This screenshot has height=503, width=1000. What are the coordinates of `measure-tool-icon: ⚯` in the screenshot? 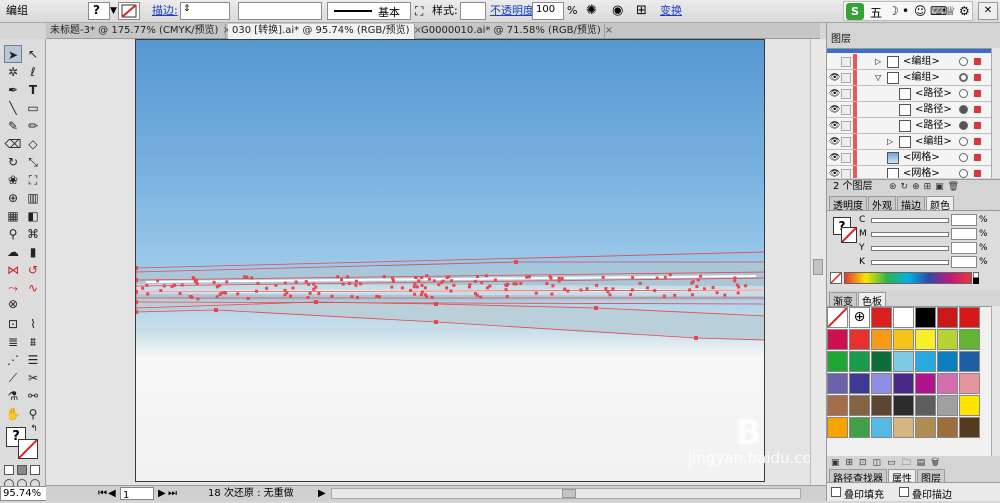 It's located at (33, 396).